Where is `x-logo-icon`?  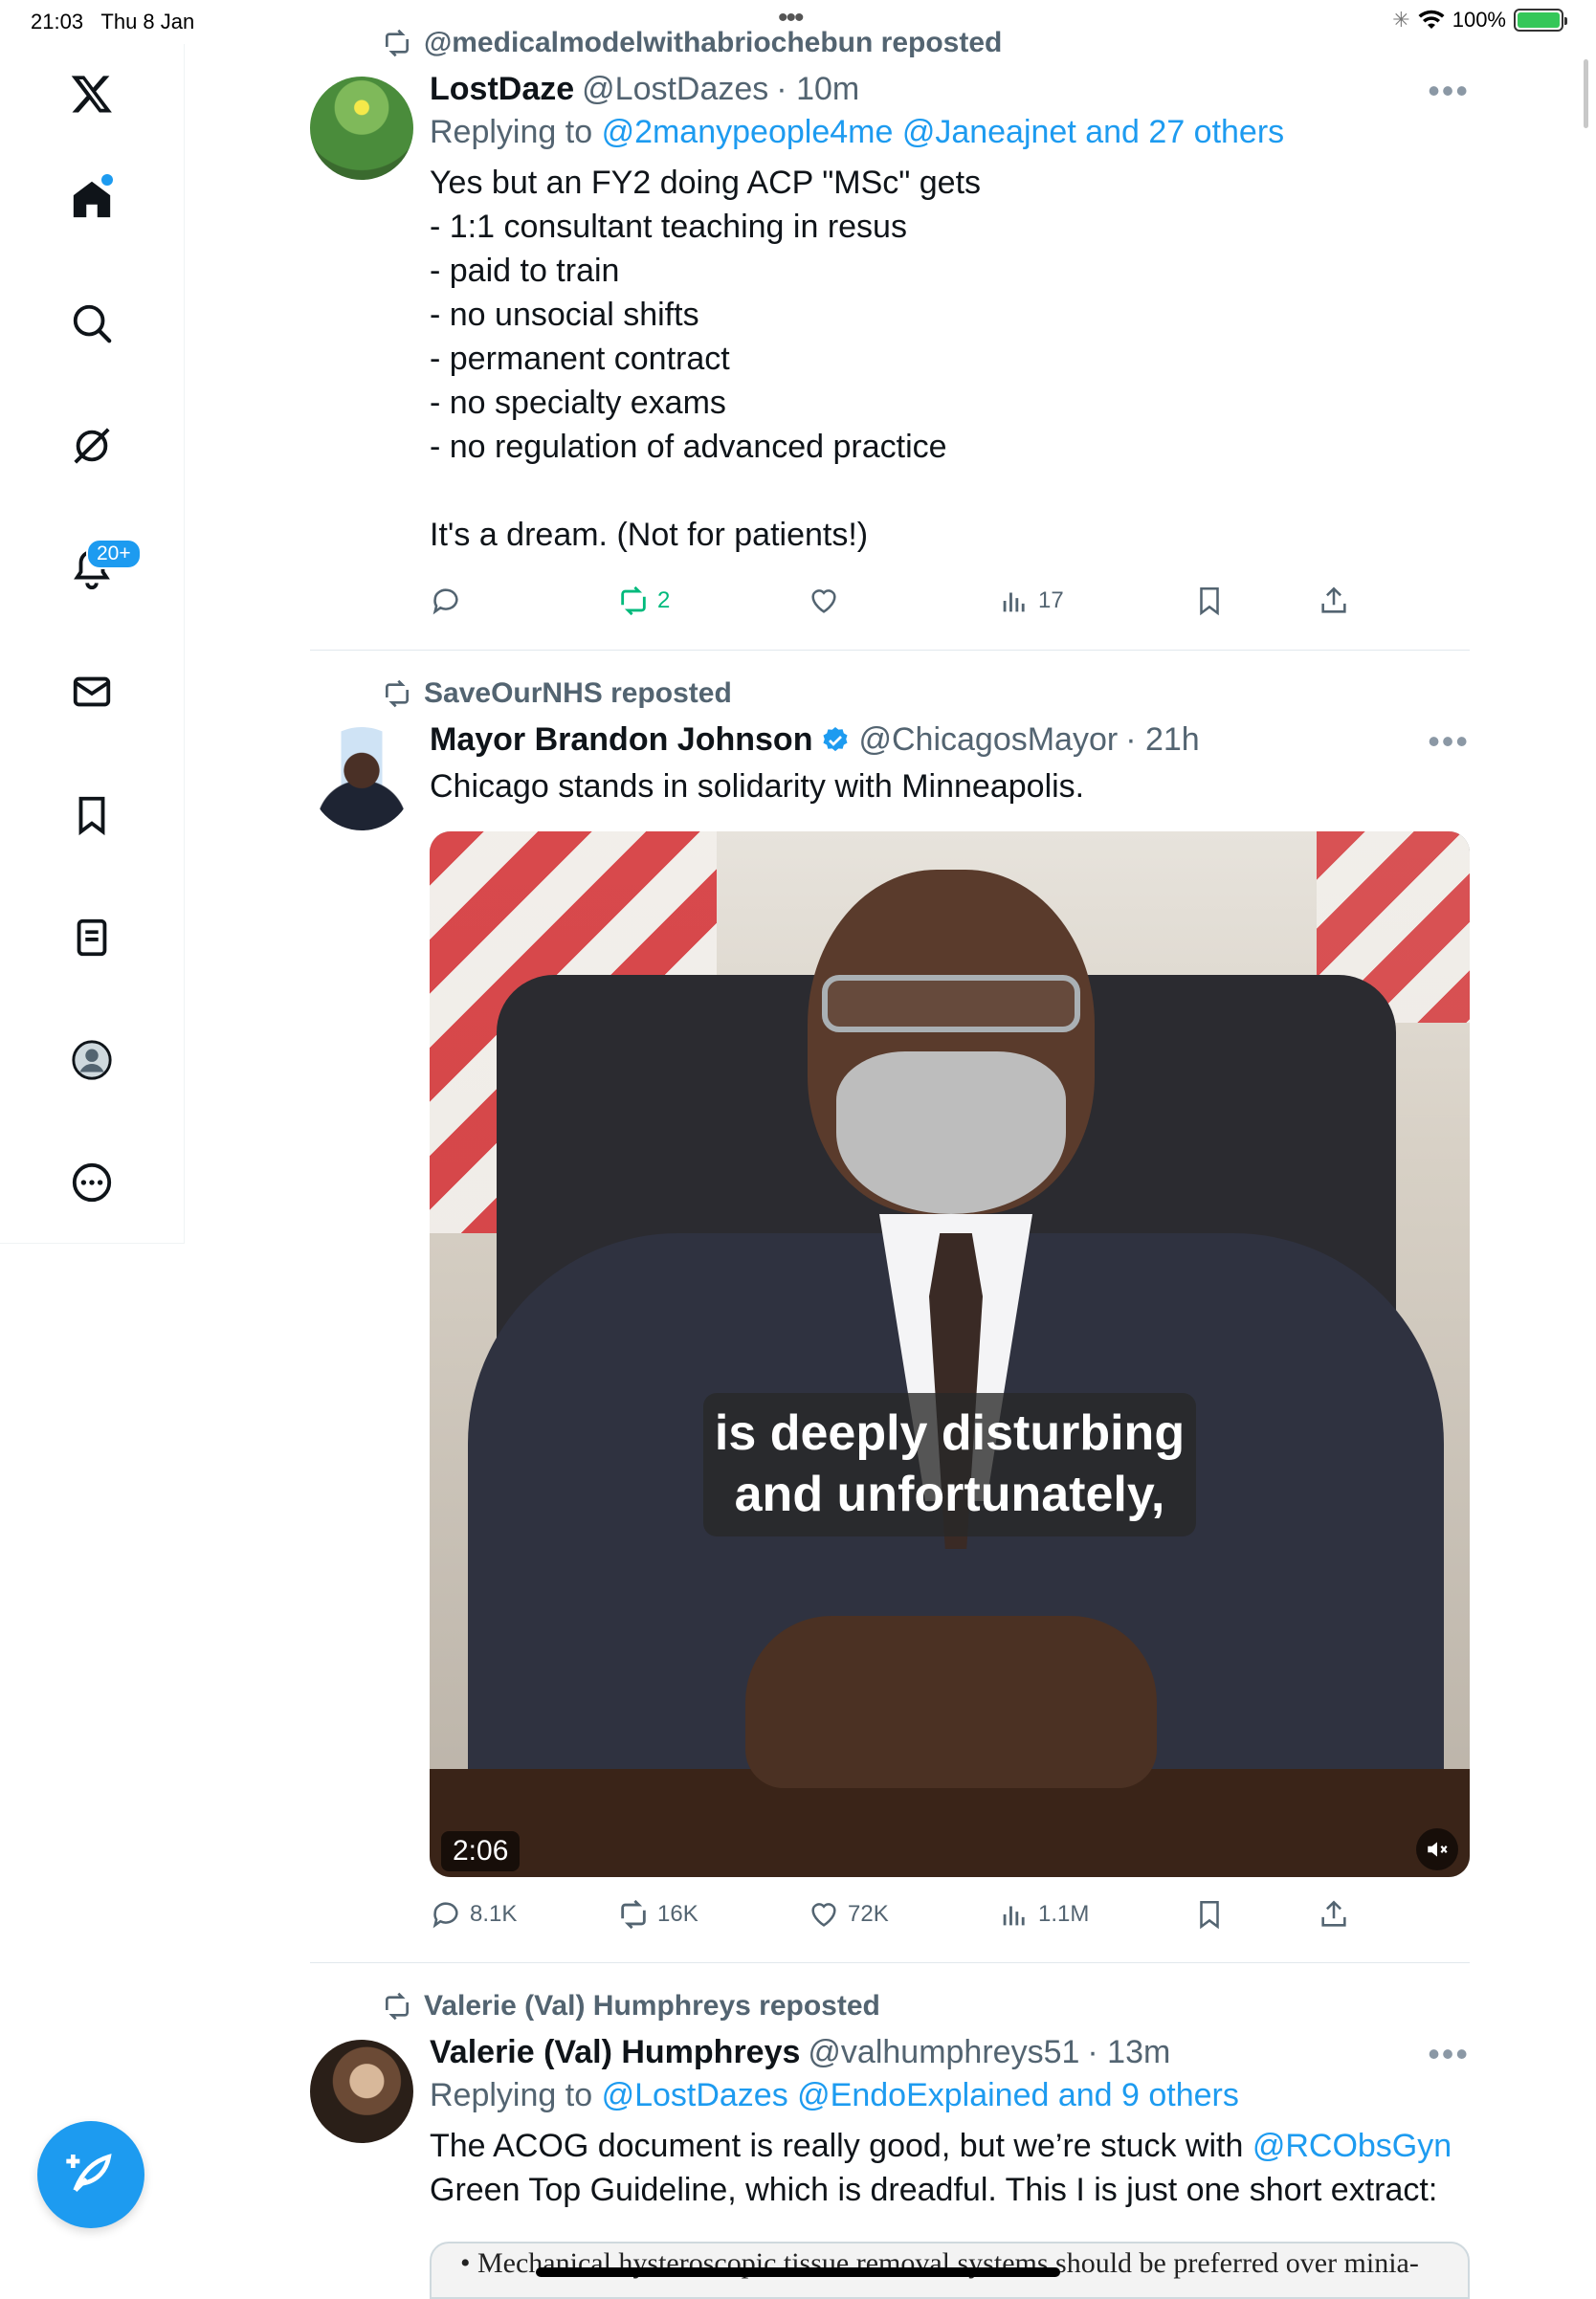
x-logo-icon is located at coordinates (92, 94).